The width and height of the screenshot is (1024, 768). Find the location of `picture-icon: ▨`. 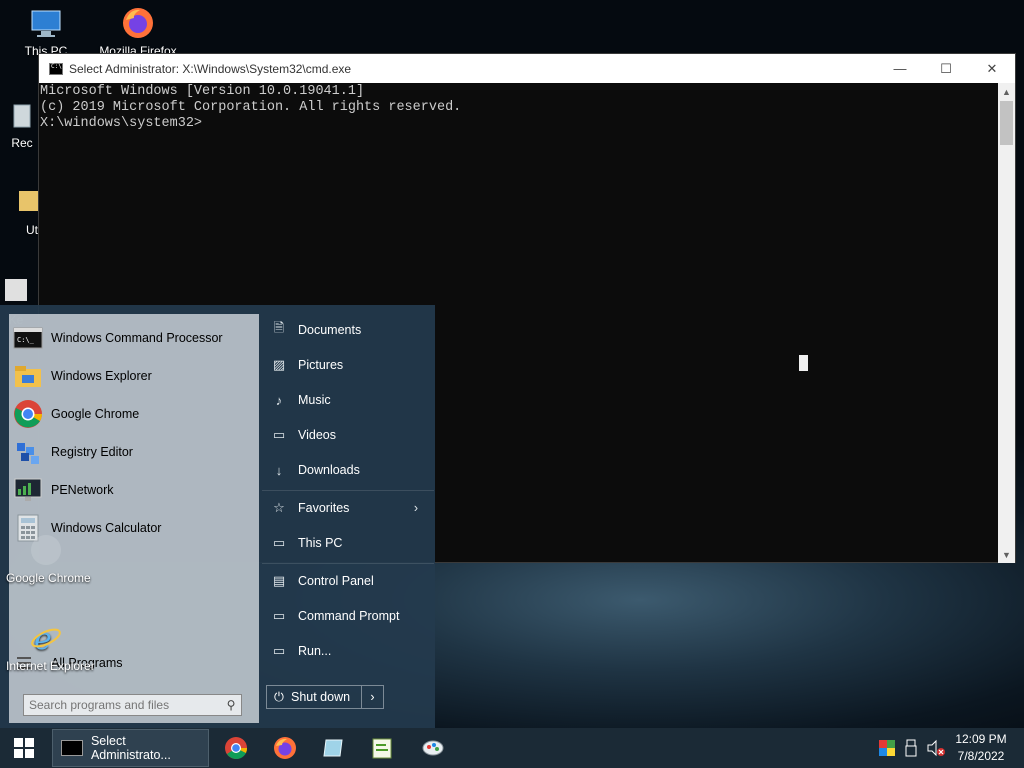

picture-icon: ▨ is located at coordinates (279, 364).